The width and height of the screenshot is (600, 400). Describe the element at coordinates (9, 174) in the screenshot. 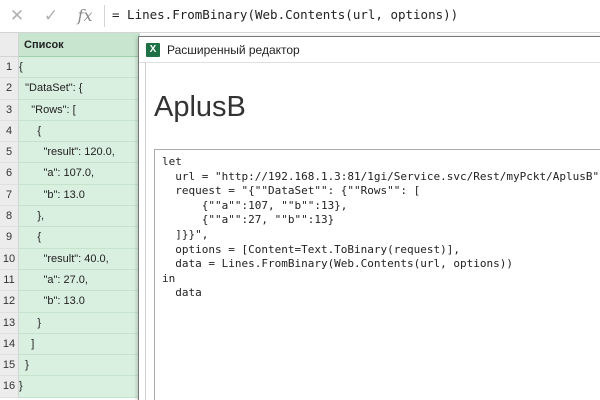

I see `row-number: 6` at that location.